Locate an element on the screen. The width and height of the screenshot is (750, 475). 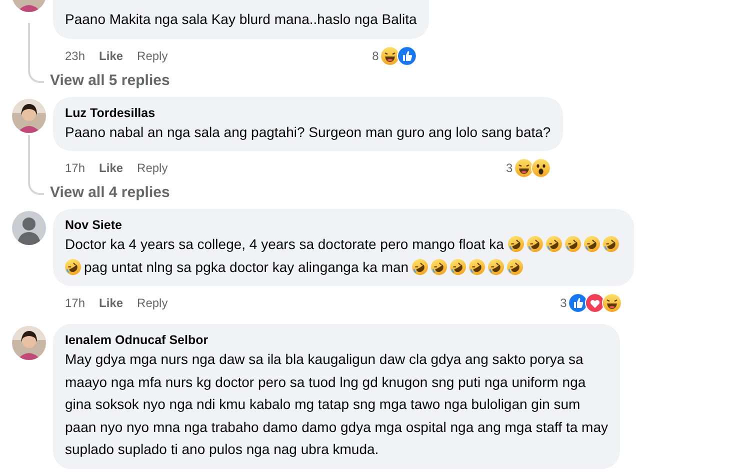
view-replies-link: View all 5 replies is located at coordinates (110, 80).